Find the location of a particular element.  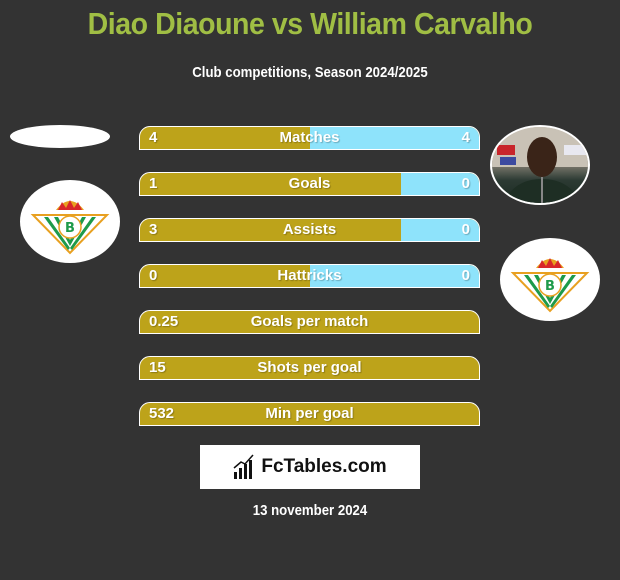

page-title: Diao Diaoune vs William Carvalho is located at coordinates (310, 23).